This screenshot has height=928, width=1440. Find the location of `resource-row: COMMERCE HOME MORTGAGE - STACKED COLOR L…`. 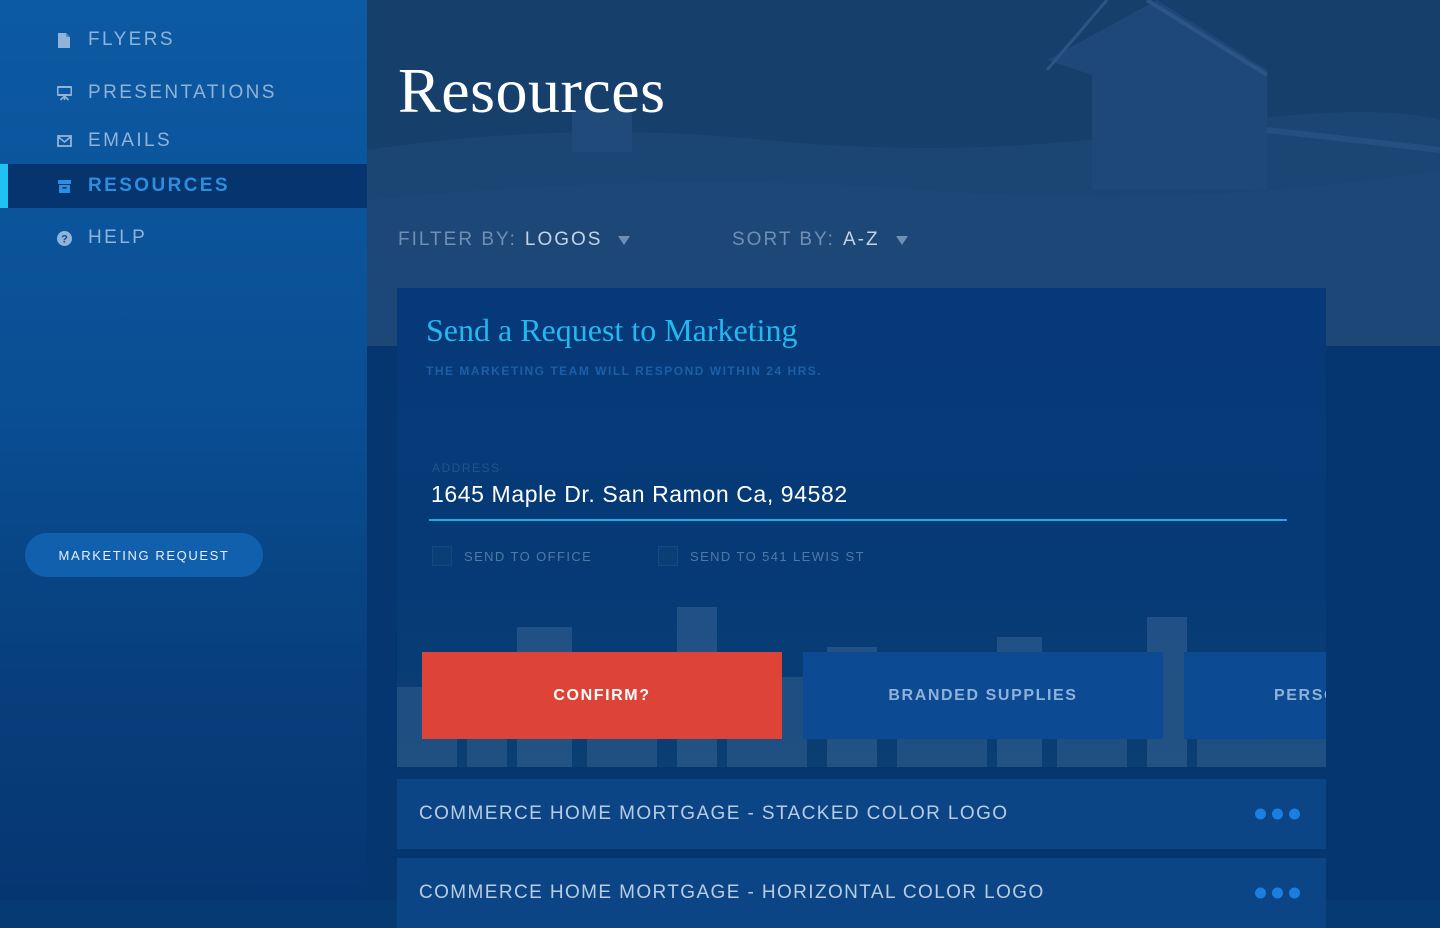

resource-row: COMMERCE HOME MORTGAGE - STACKED COLOR L… is located at coordinates (861, 814).